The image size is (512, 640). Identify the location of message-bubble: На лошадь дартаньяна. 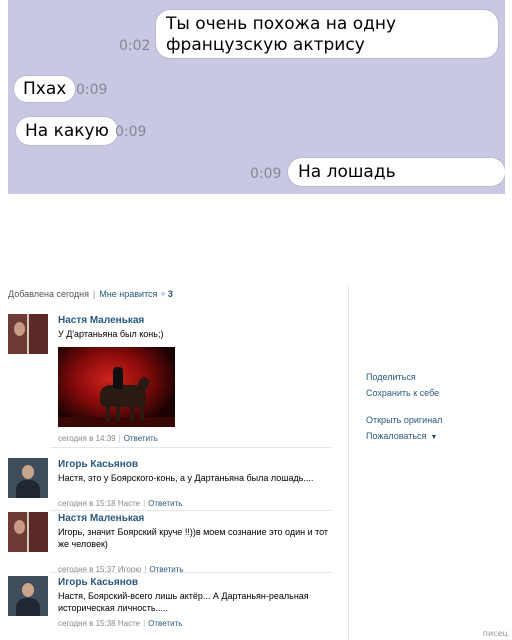
(396, 176).